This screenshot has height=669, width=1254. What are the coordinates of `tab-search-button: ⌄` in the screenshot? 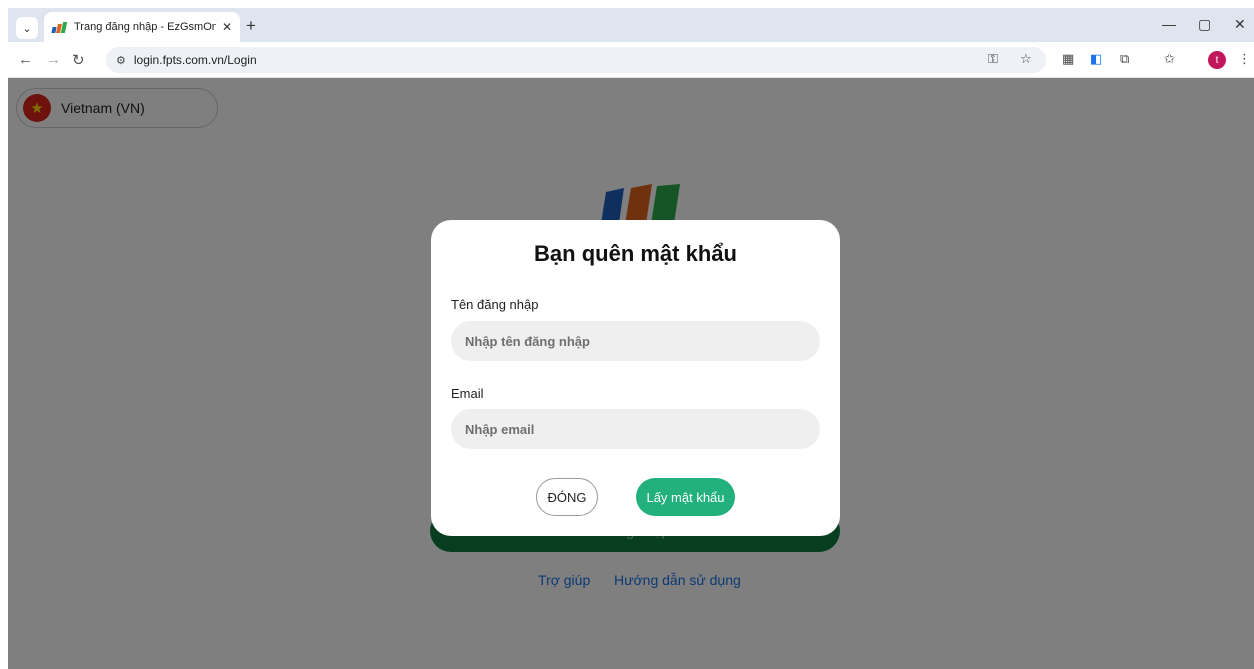 It's located at (27, 28).